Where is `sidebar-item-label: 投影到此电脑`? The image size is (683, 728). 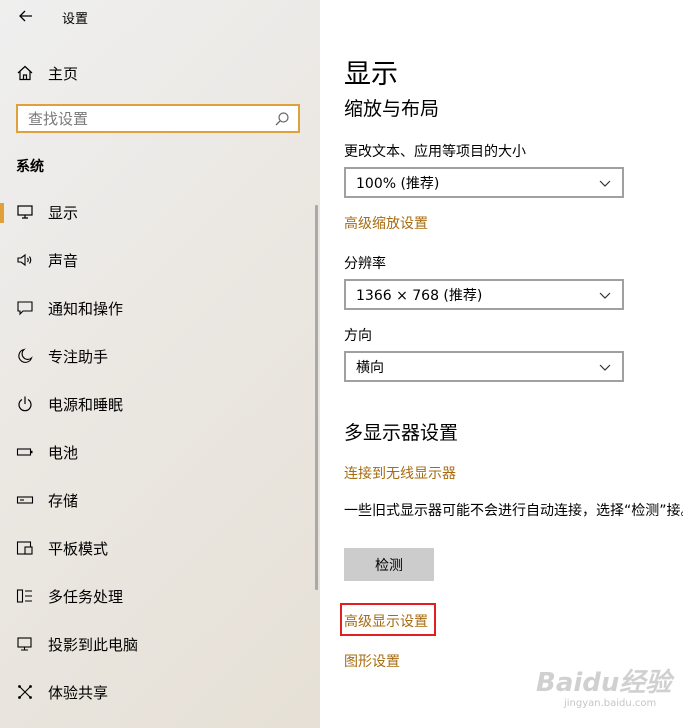
sidebar-item-label: 投影到此电脑 is located at coordinates (93, 644).